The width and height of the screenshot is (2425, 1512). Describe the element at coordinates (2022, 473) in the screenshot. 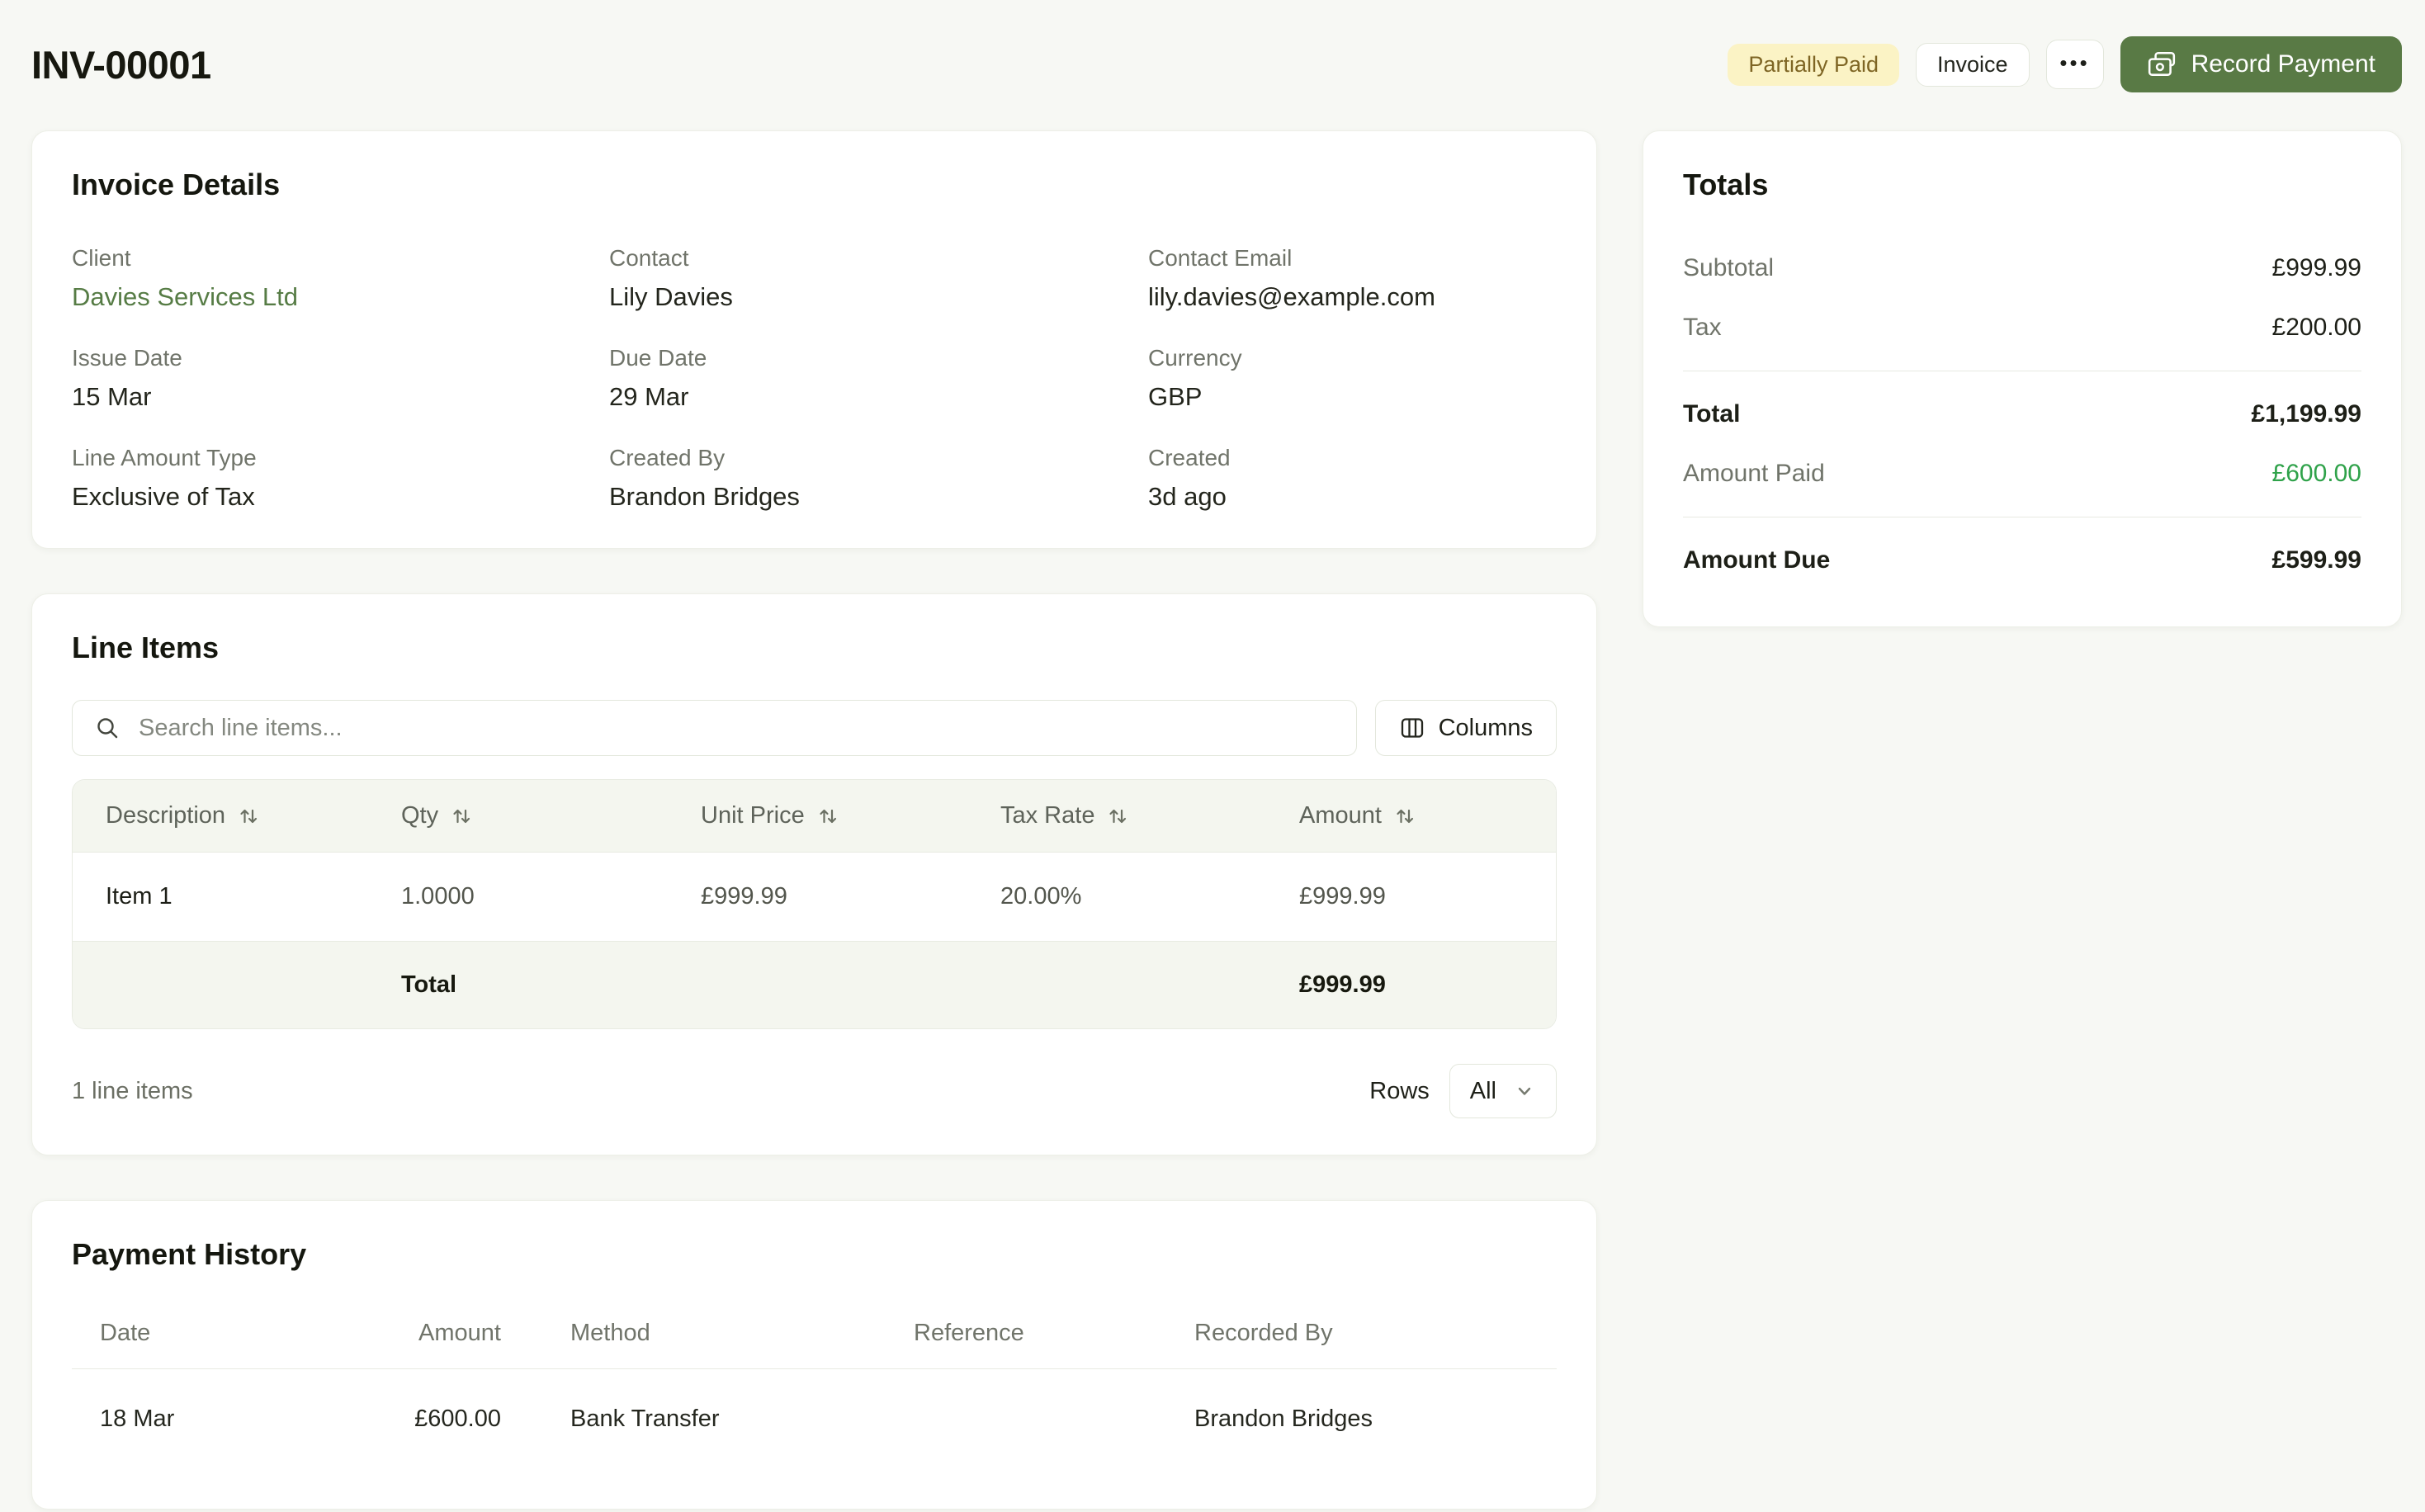

I see `amount-paid-row: Amount Paid £600.00` at that location.